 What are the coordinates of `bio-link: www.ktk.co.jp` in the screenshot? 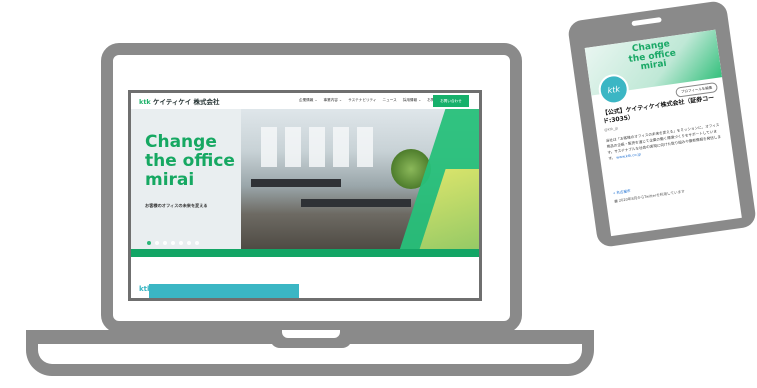 It's located at (628, 155).